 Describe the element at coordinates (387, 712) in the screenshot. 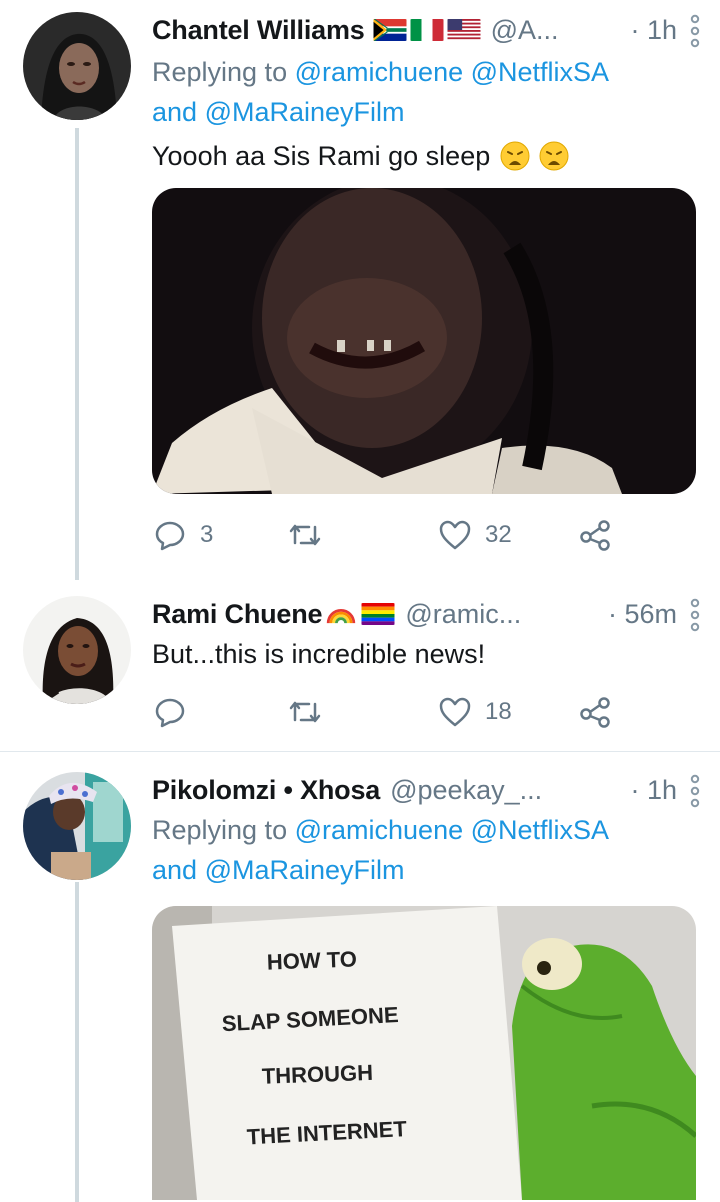

I see `tweet-actions: 18` at that location.